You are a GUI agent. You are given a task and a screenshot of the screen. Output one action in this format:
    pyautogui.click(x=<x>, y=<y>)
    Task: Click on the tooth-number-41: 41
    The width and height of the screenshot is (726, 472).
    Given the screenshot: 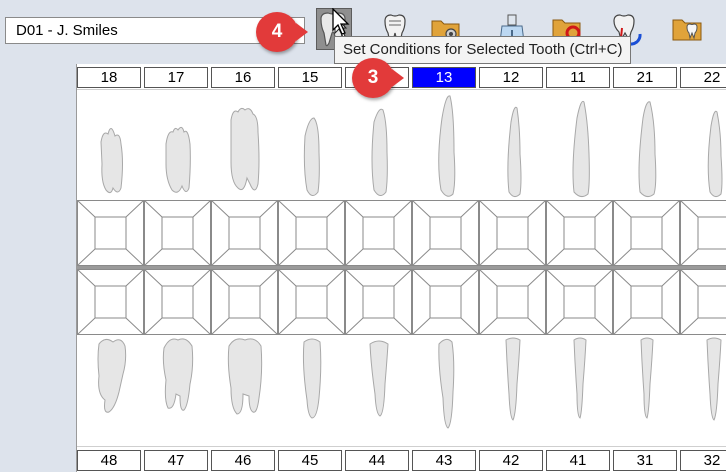 What is the action you would take?
    pyautogui.click(x=578, y=460)
    